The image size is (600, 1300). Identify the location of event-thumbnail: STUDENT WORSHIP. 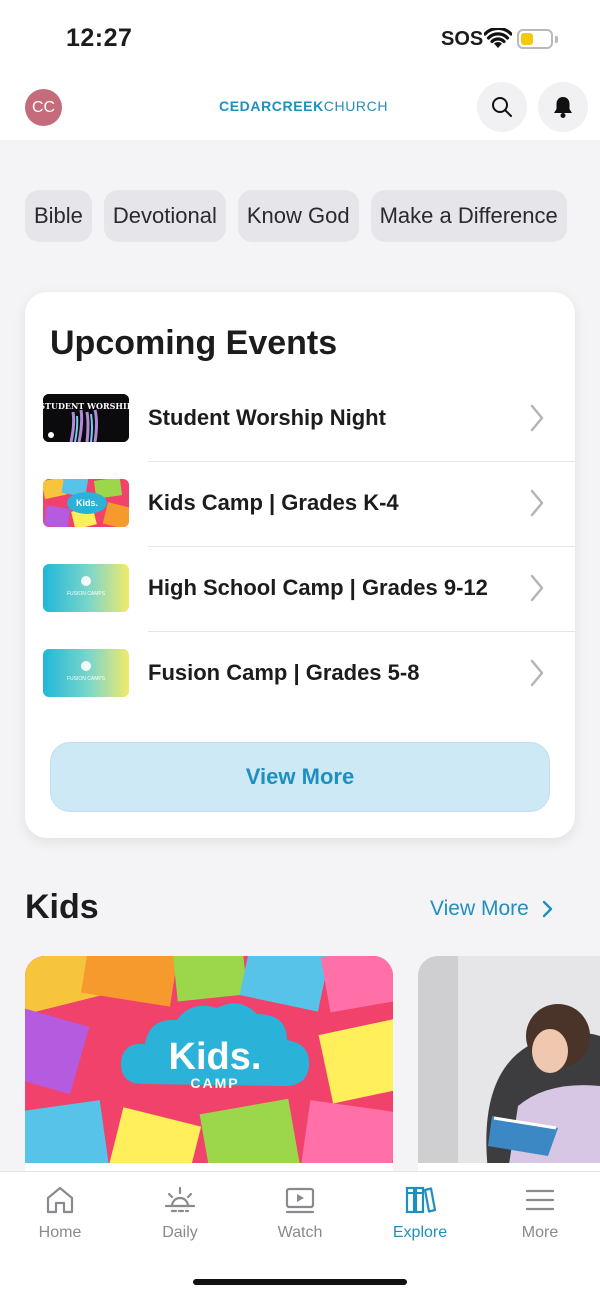
(86, 418).